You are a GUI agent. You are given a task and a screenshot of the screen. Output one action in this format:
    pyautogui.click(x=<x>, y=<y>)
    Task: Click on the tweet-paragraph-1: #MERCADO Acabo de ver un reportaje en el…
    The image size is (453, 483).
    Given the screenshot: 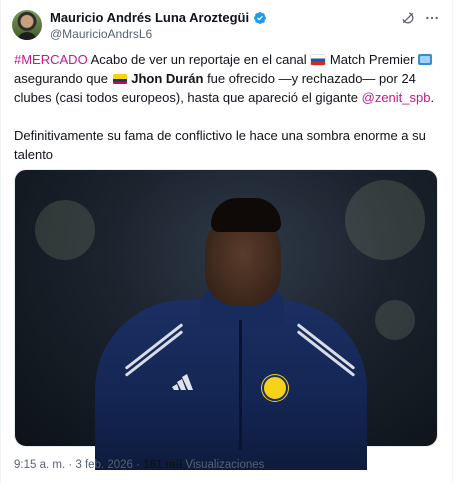 What is the action you would take?
    pyautogui.click(x=226, y=78)
    